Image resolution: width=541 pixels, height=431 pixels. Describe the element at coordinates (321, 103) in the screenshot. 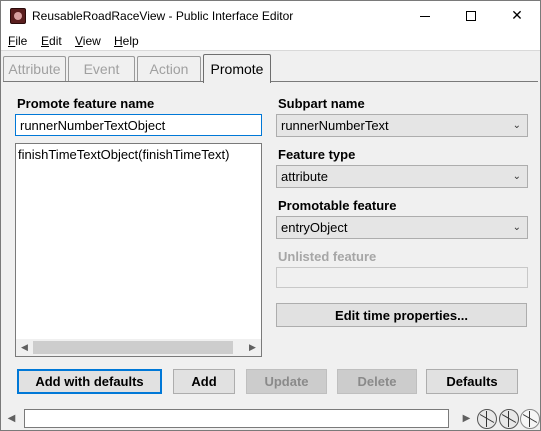

I see `subpart-name-label: Subpart name` at that location.